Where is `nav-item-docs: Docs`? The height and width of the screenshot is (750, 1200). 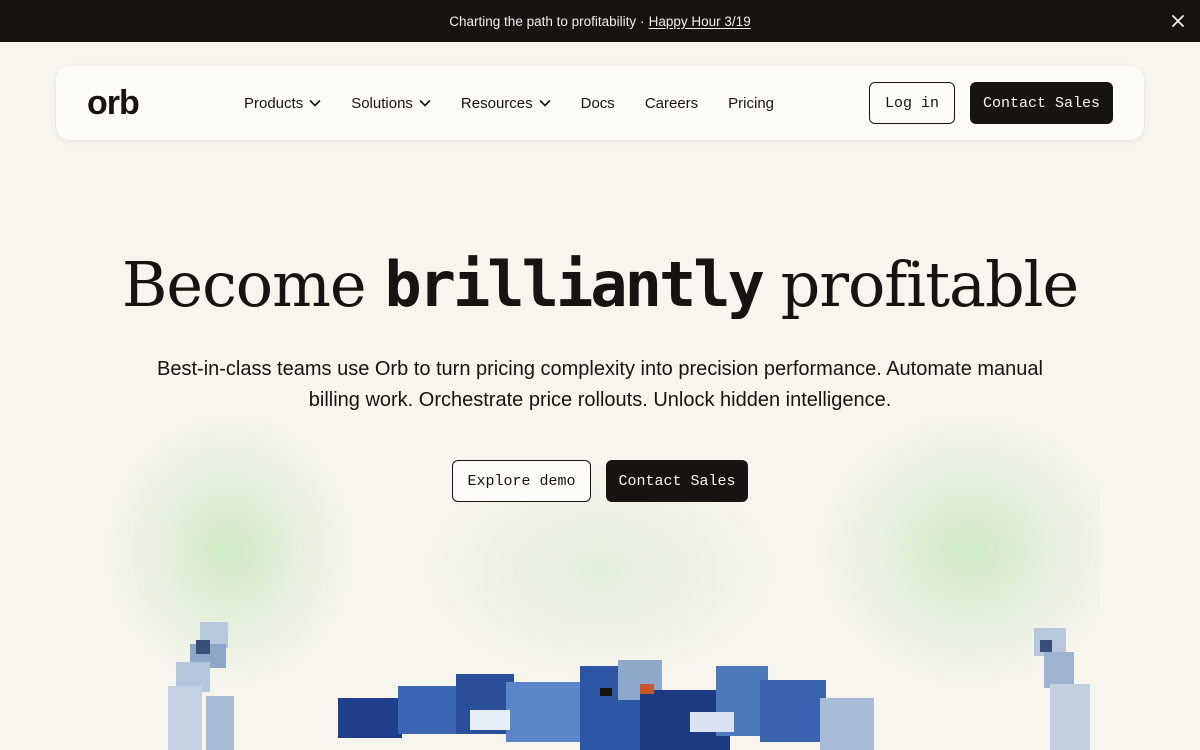 nav-item-docs: Docs is located at coordinates (598, 103).